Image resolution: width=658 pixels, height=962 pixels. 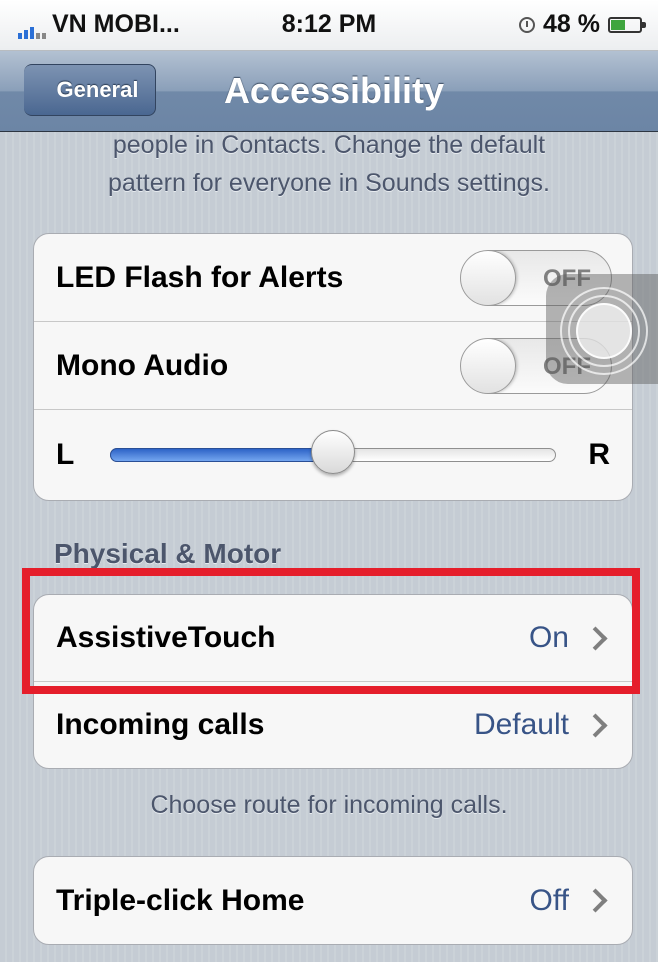 I want to click on battery-percent: 48 %, so click(x=571, y=24).